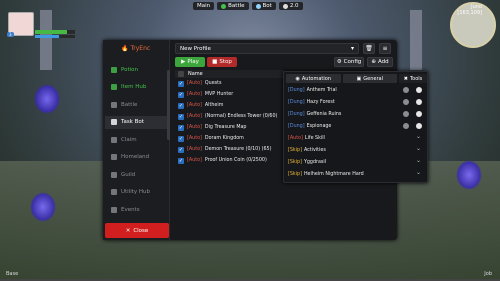 The width and height of the screenshot is (500, 281). I want to click on close-button: ✕ Close, so click(137, 230).